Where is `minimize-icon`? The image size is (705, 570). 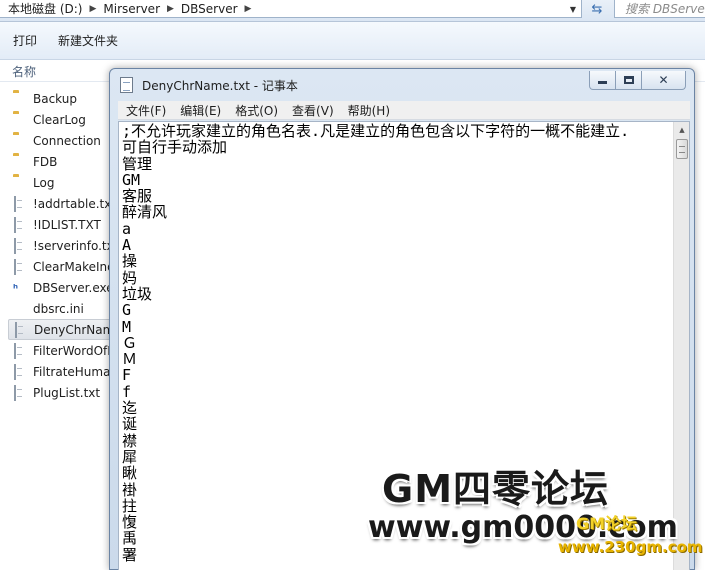
minimize-icon is located at coordinates (602, 82).